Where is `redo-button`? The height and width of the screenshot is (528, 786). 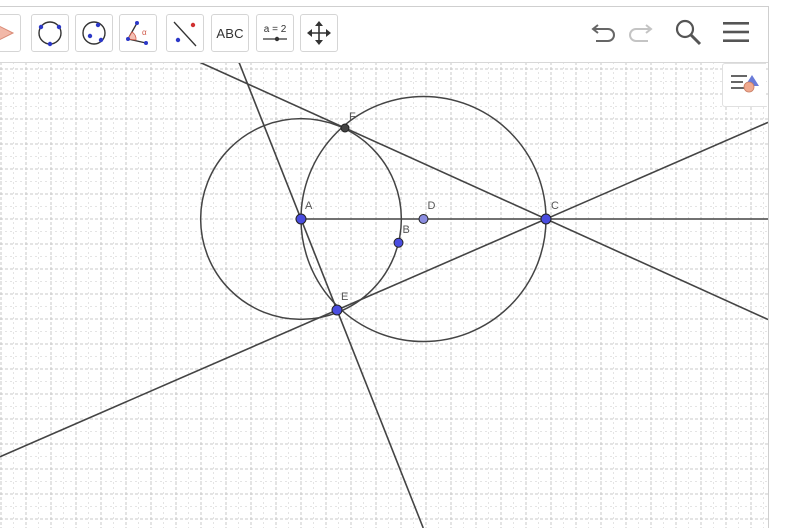
redo-button is located at coordinates (640, 34).